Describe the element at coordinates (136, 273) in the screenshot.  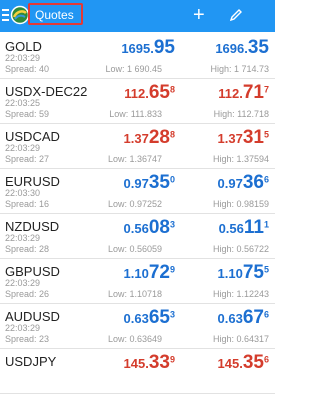
I see `bid-price-main: 1.10` at that location.